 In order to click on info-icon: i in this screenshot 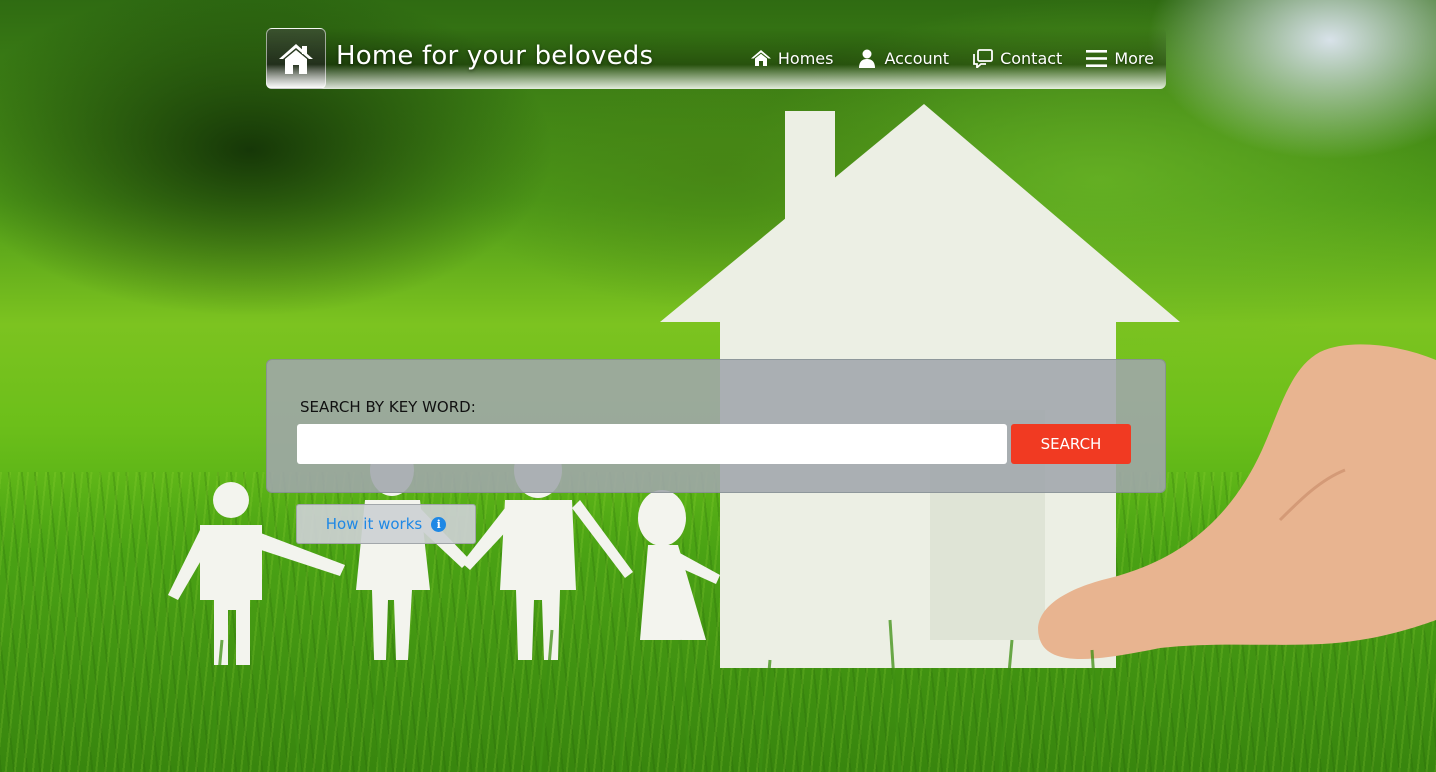, I will do `click(439, 524)`.